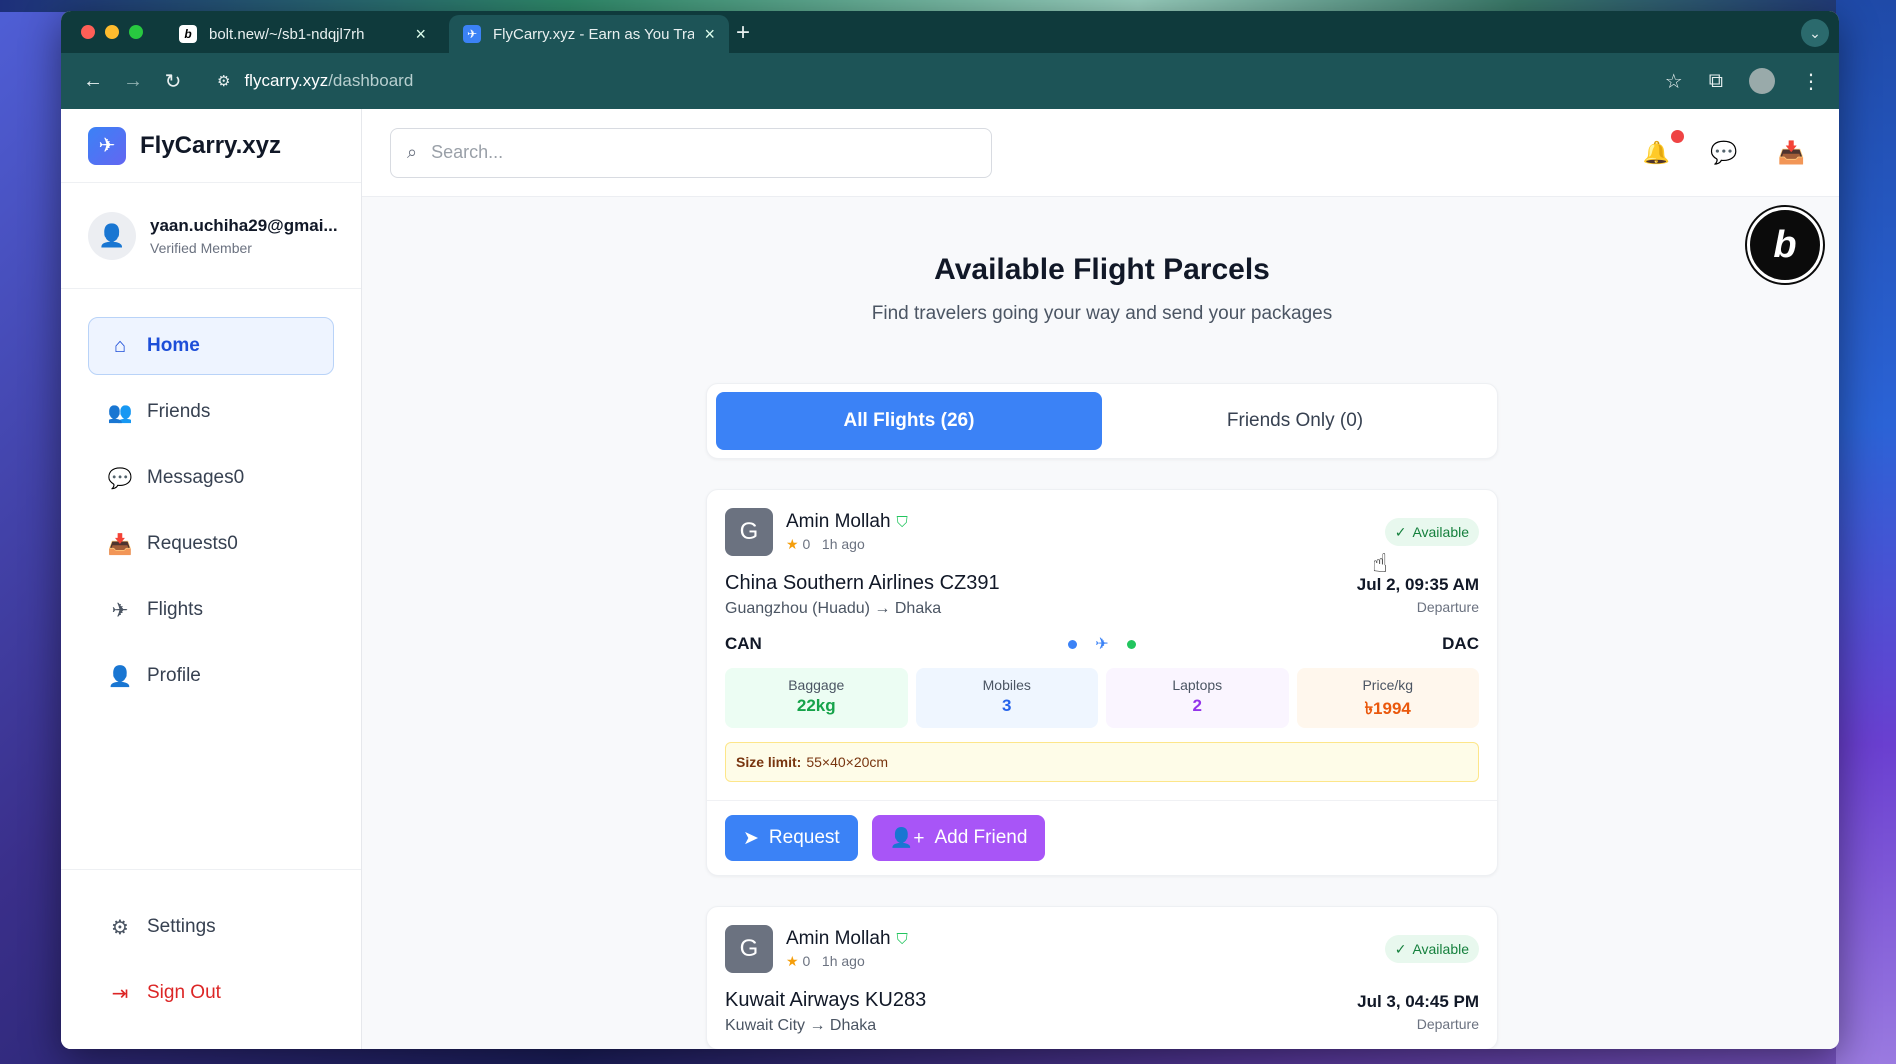 The height and width of the screenshot is (1064, 1896). What do you see at coordinates (120, 345) in the screenshot?
I see `home-icon: ⌂` at bounding box center [120, 345].